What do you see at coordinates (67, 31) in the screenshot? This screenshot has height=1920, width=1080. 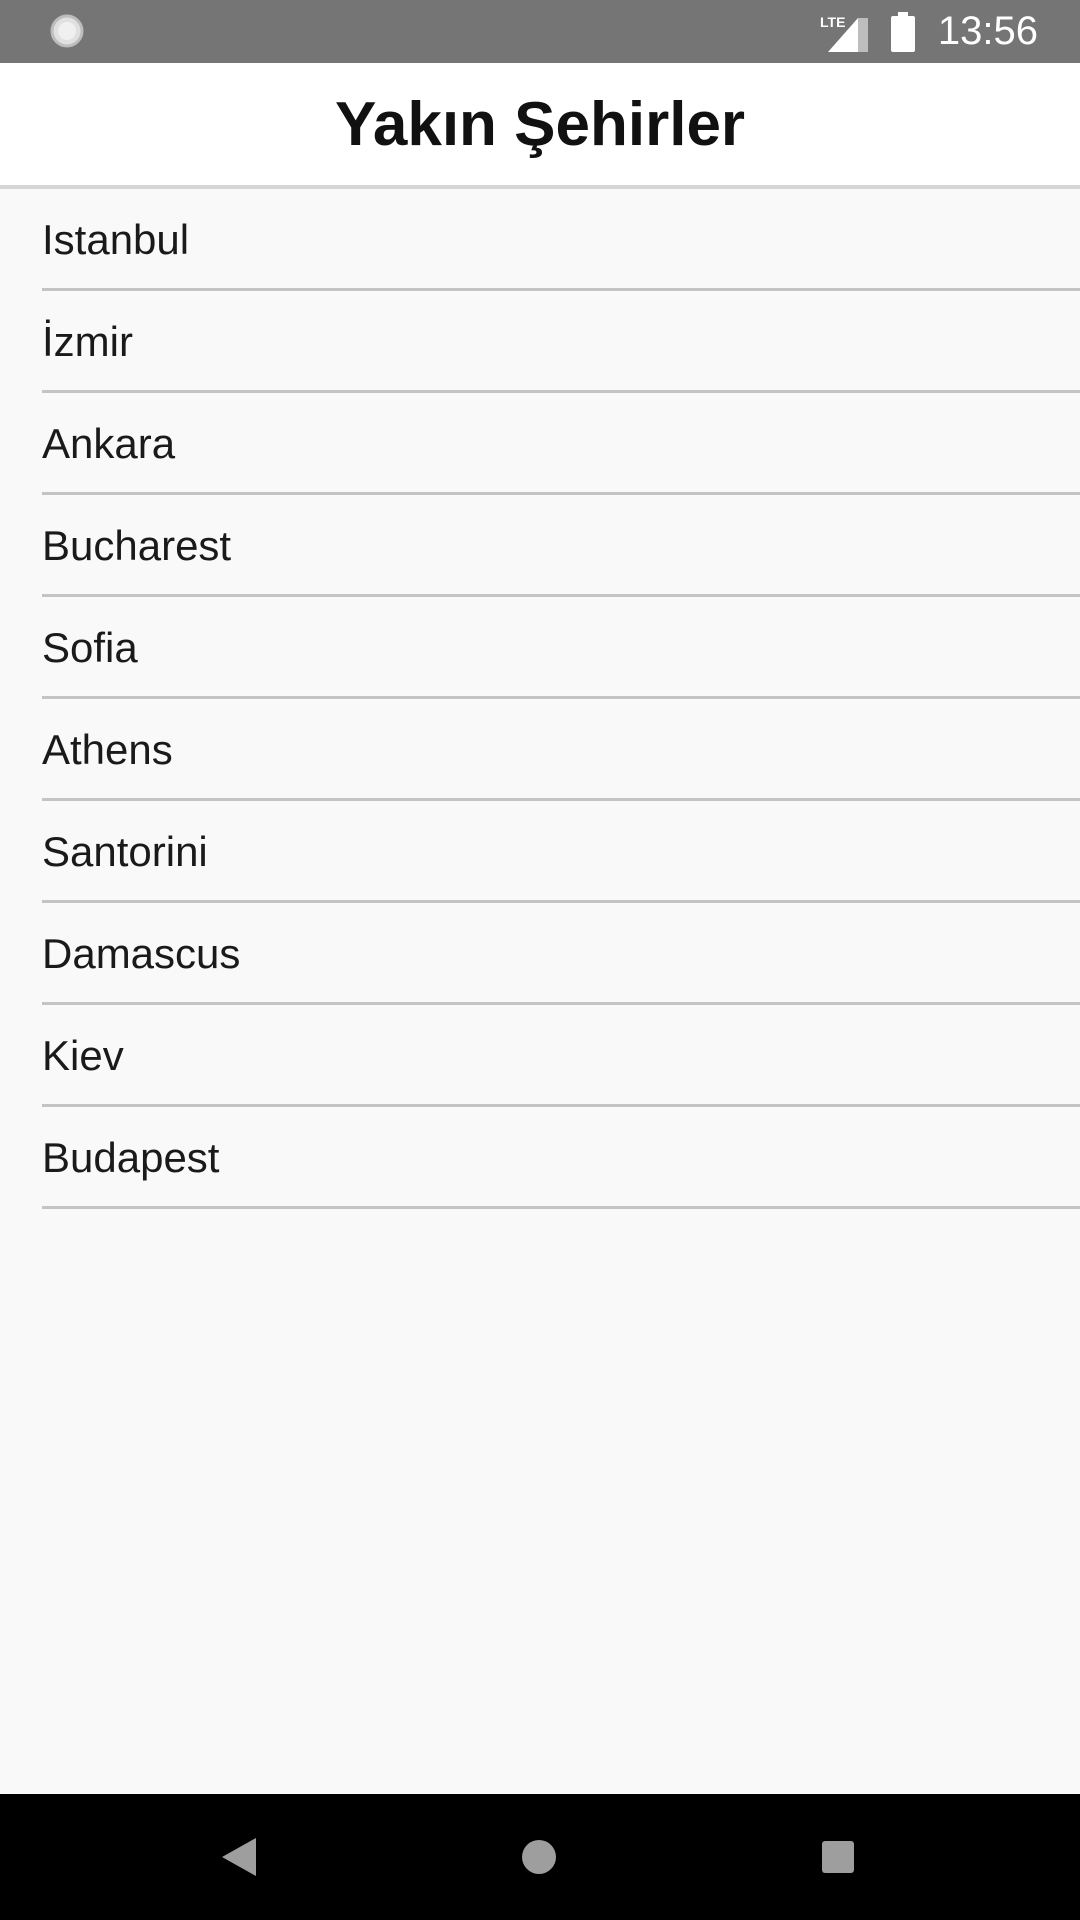 I see `loading-circle-icon` at bounding box center [67, 31].